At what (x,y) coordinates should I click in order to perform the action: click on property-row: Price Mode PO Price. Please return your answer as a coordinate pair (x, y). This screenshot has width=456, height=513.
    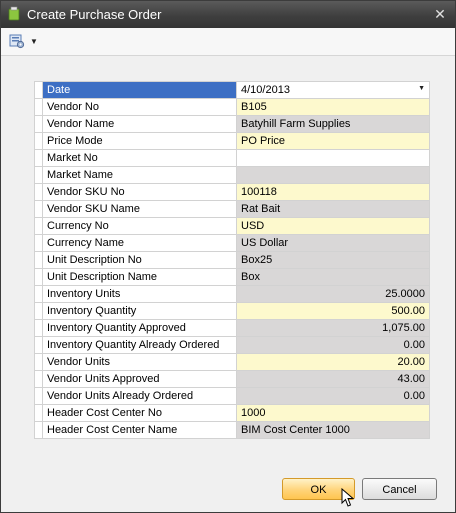
    Looking at the image, I should click on (232, 141).